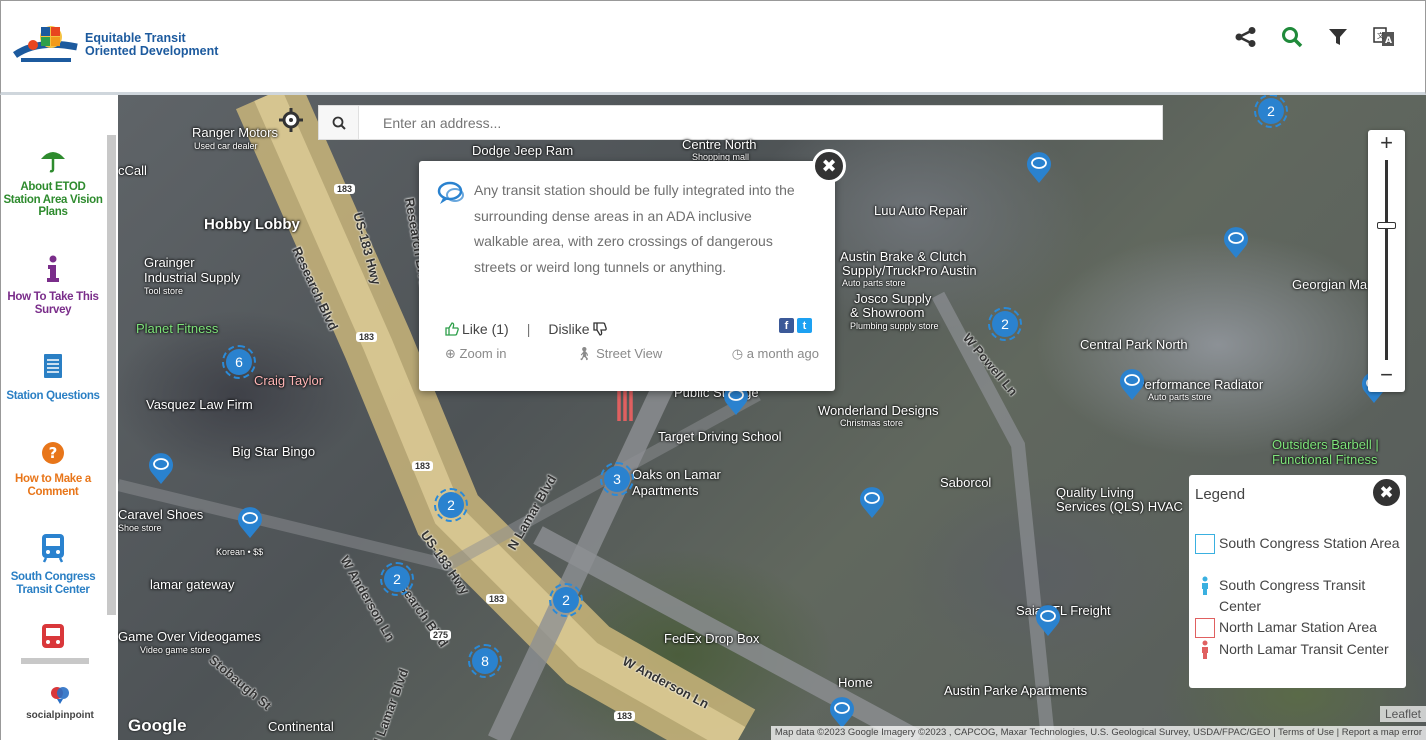 The height and width of the screenshot is (740, 1426). Describe the element at coordinates (152, 51) in the screenshot. I see `logo-line-2: Oriented Development` at that location.